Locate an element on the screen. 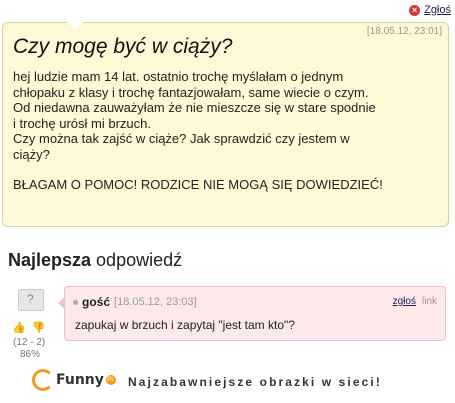 The height and width of the screenshot is (403, 455). logo-suffix: PL is located at coordinates (110, 380).